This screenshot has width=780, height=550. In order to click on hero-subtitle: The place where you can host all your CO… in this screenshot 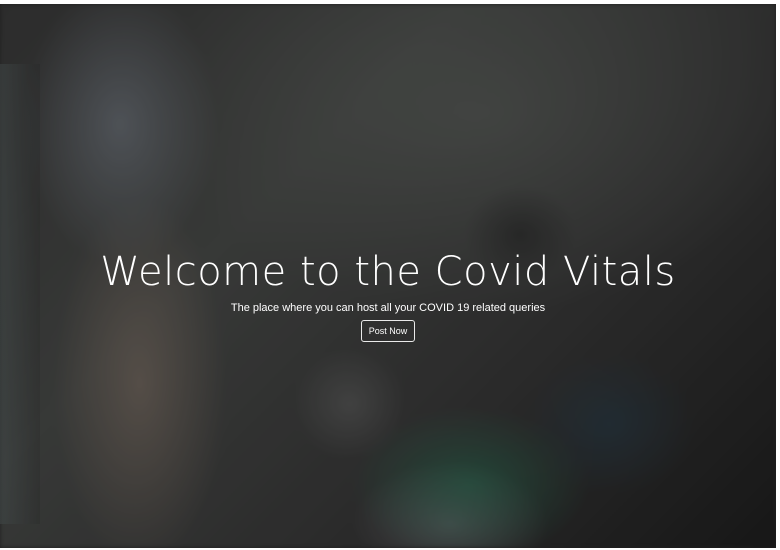, I will do `click(388, 308)`.